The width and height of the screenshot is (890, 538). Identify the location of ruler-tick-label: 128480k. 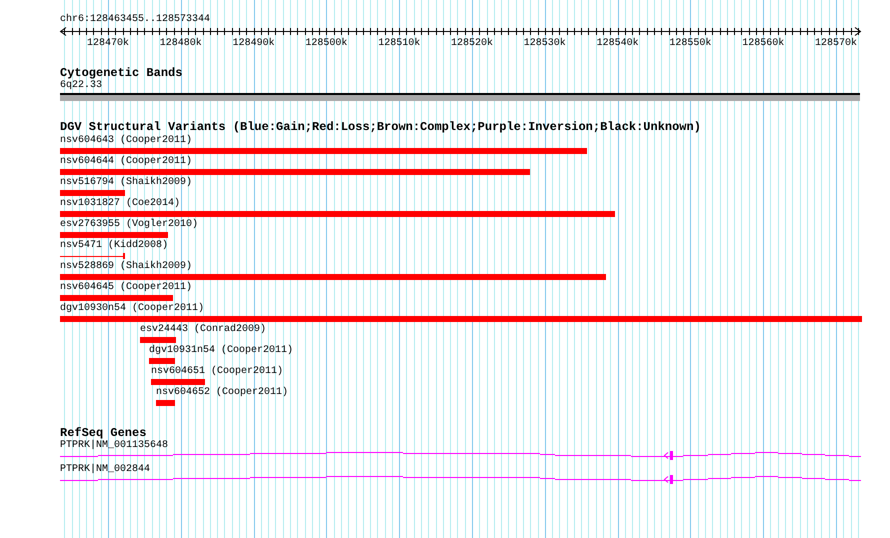
(181, 43).